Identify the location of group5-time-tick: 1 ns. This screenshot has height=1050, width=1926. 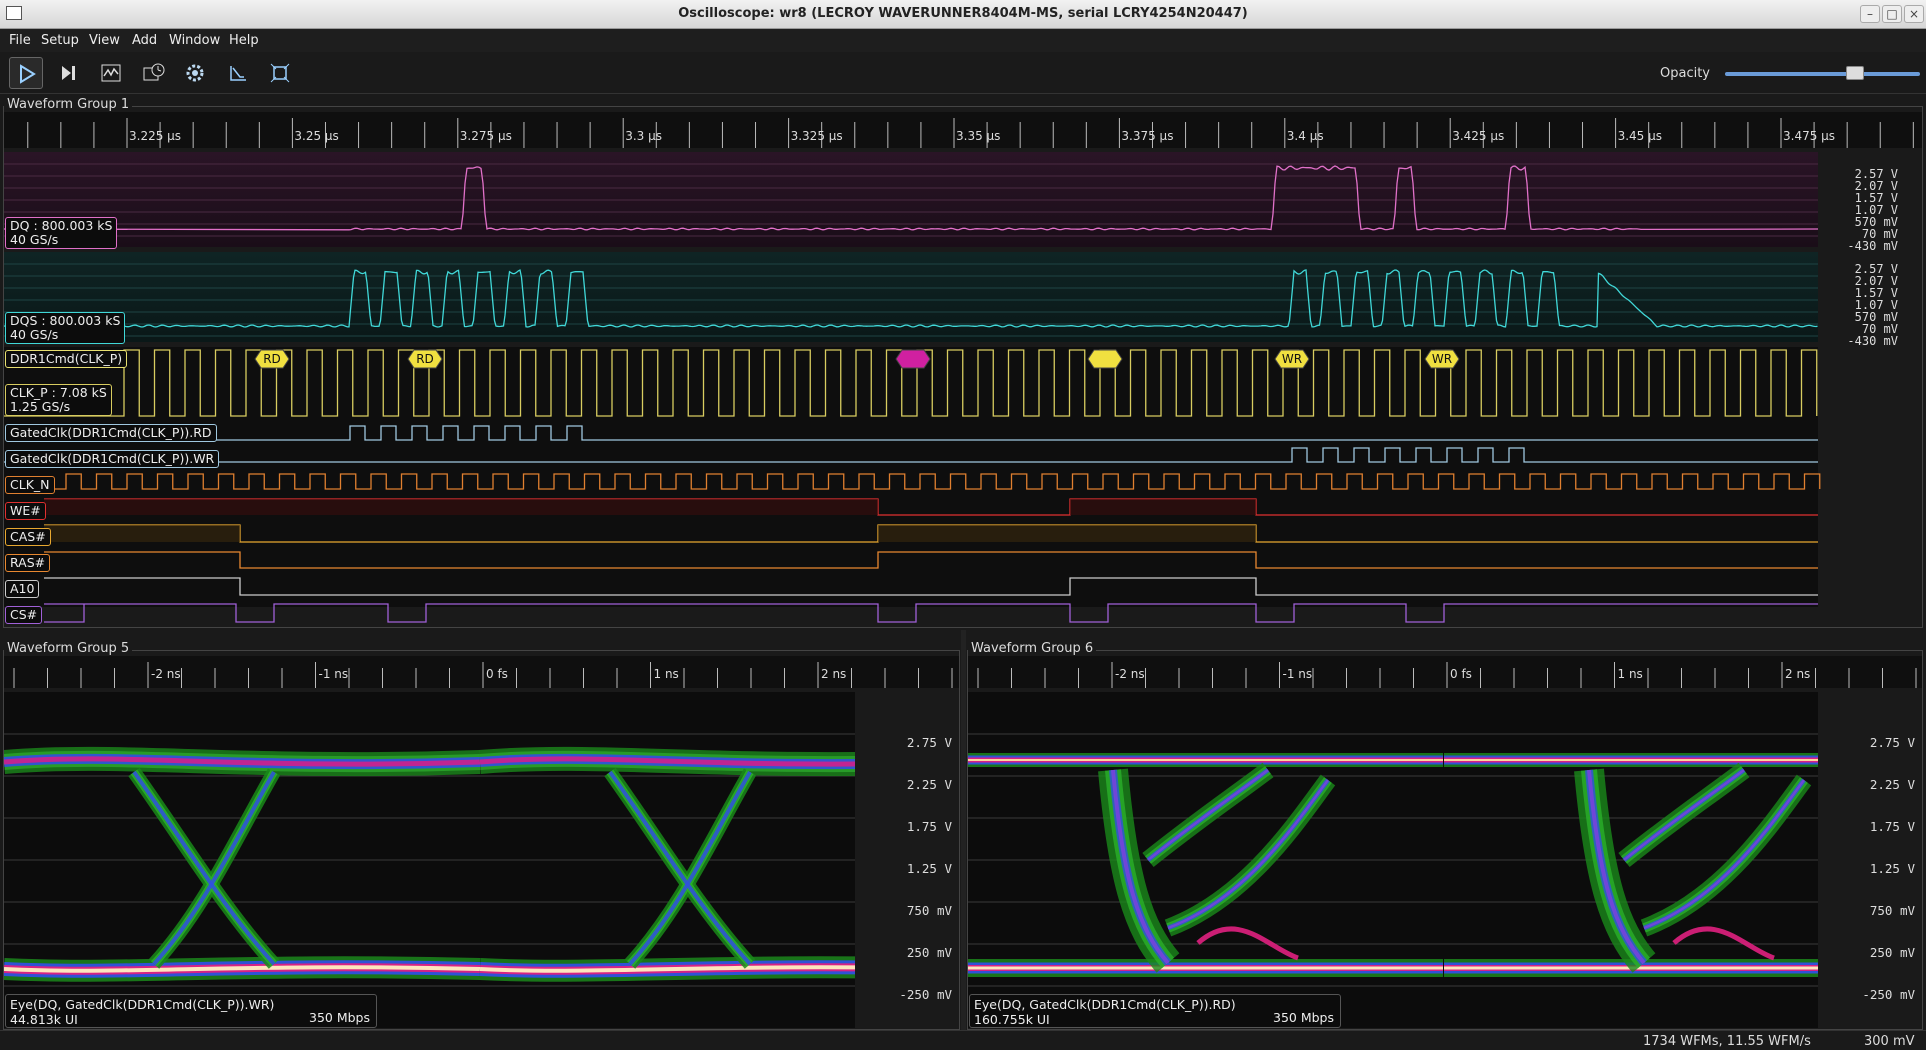
(666, 674).